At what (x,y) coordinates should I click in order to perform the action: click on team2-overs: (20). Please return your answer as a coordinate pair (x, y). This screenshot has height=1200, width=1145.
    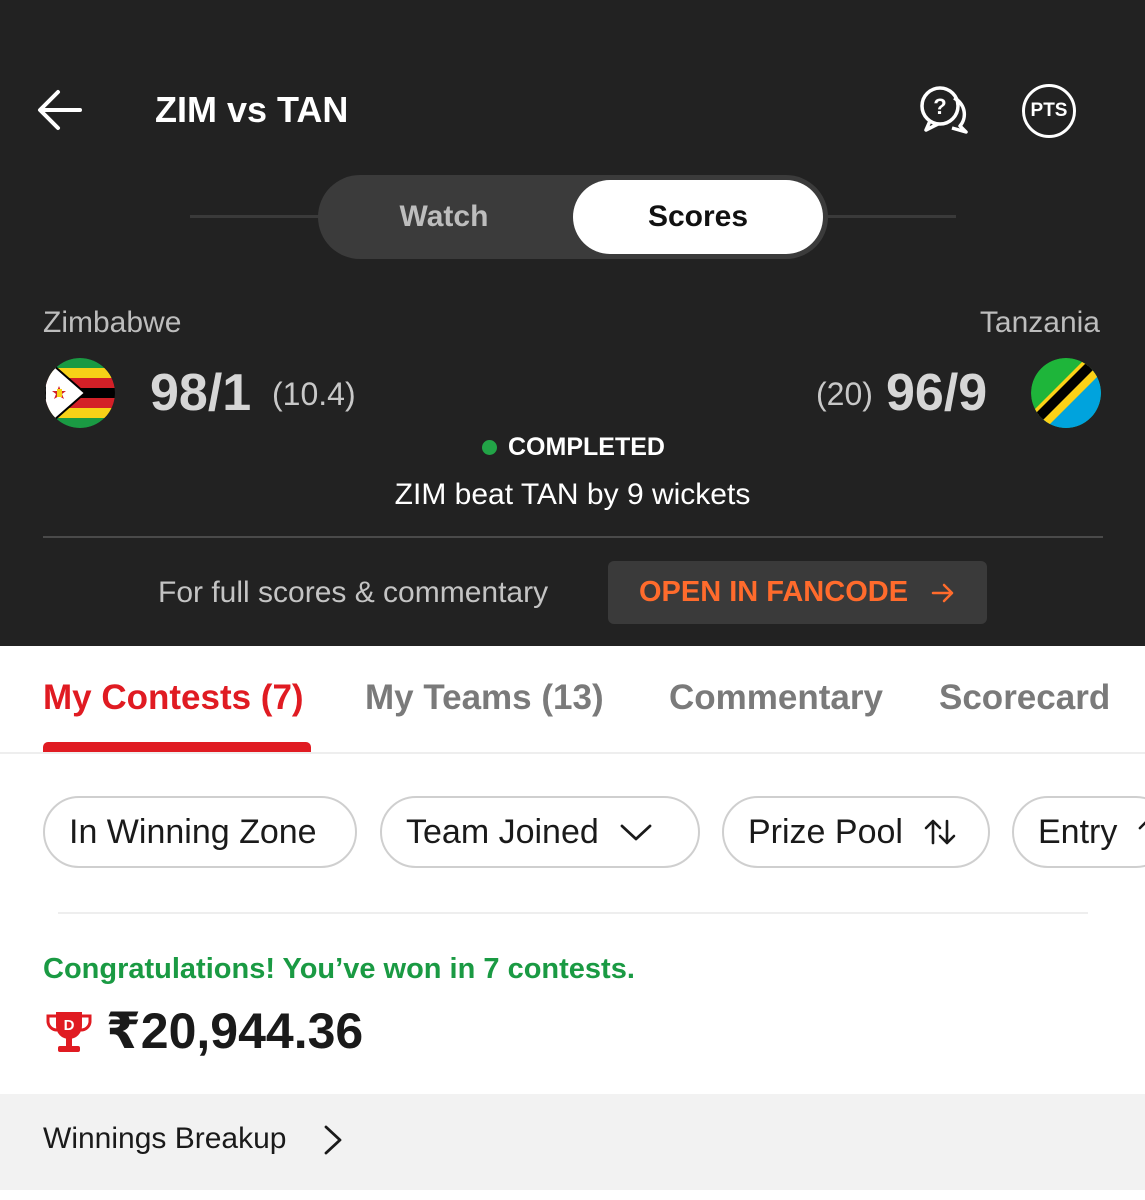
    Looking at the image, I should click on (844, 394).